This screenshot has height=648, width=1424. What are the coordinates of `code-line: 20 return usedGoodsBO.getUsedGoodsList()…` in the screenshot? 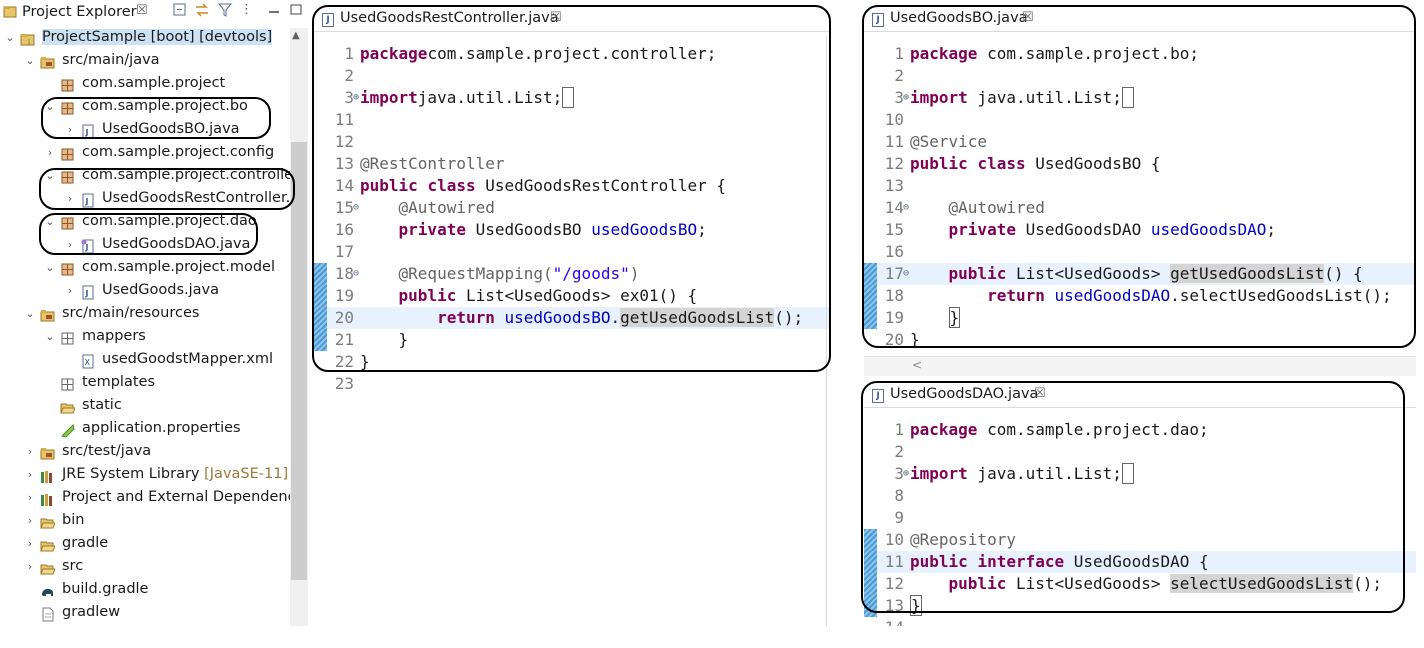 It's located at (572, 318).